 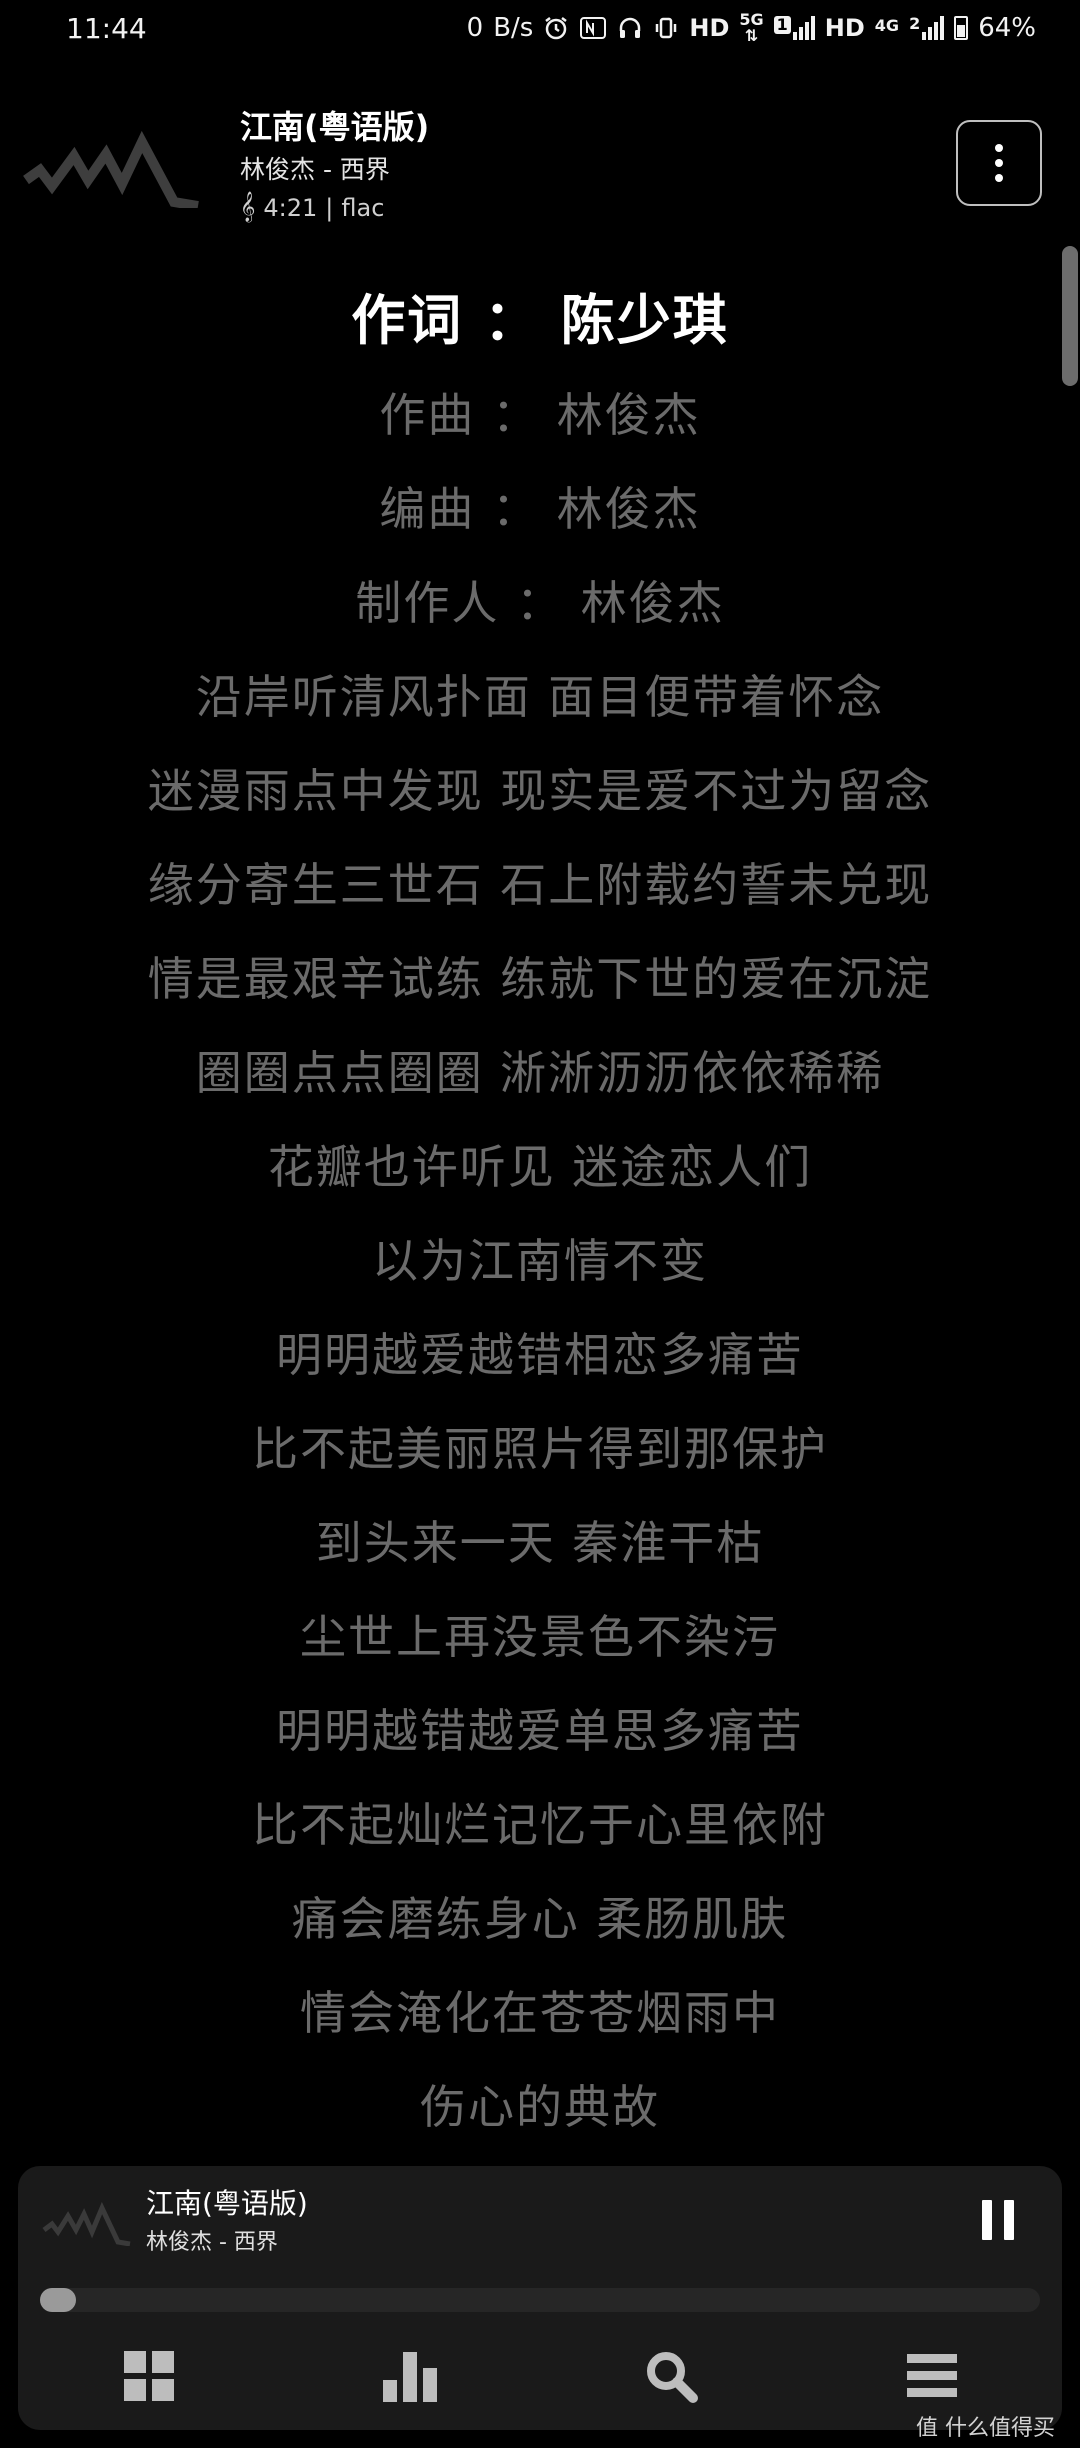 I want to click on status-bar: 11:44 0 B/s HD 5G ⇅ 1 HD 4G 2 64%, so click(x=540, y=28).